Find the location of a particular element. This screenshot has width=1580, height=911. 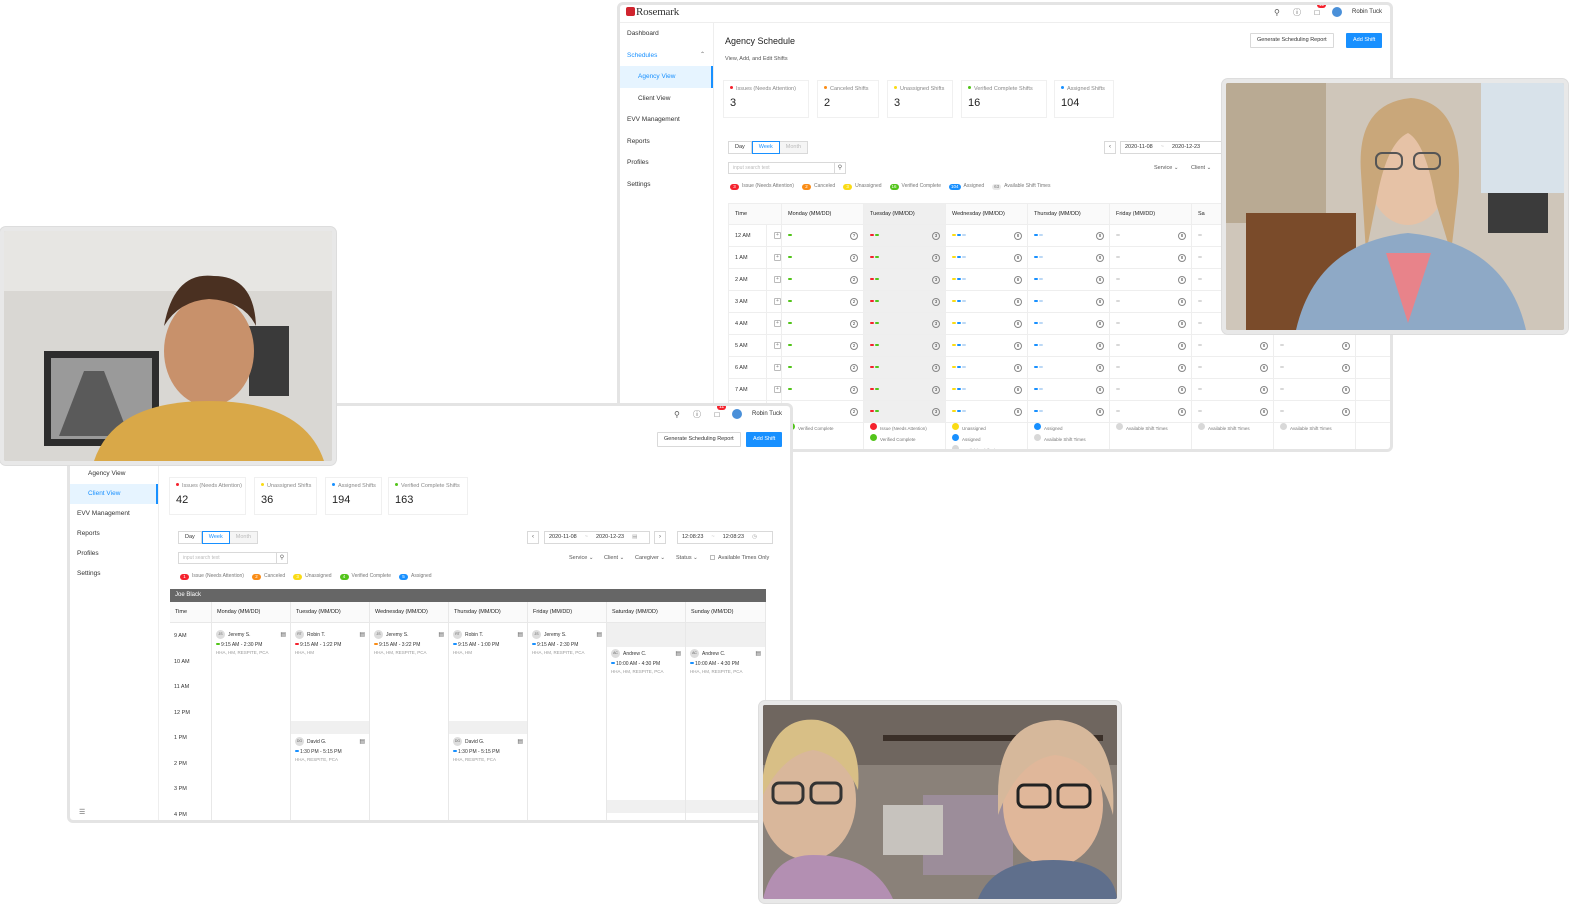

sidebar-item-evv: EVV Management is located at coordinates (114, 514).